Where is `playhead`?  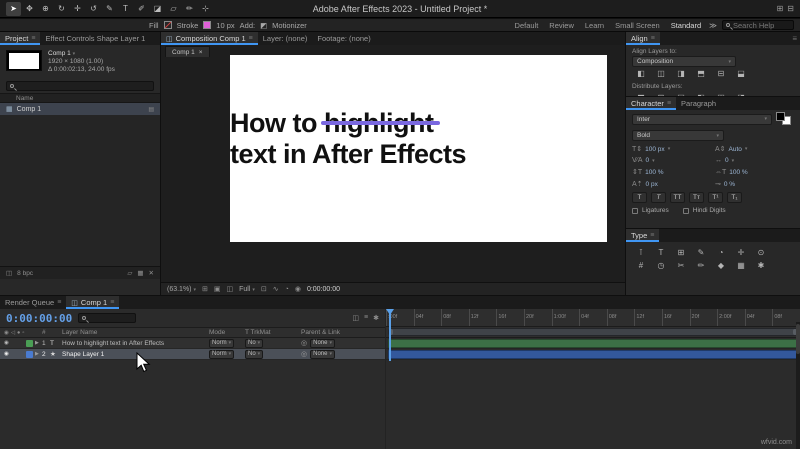 playhead is located at coordinates (390, 335).